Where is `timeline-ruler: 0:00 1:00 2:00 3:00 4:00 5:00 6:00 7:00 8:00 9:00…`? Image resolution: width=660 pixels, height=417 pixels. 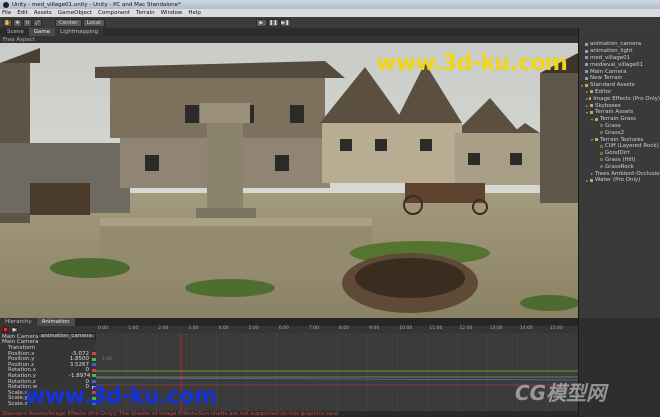 timeline-ruler: 0:00 1:00 2:00 3:00 4:00 5:00 6:00 7:00 8:00 9:00… is located at coordinates (337, 329).